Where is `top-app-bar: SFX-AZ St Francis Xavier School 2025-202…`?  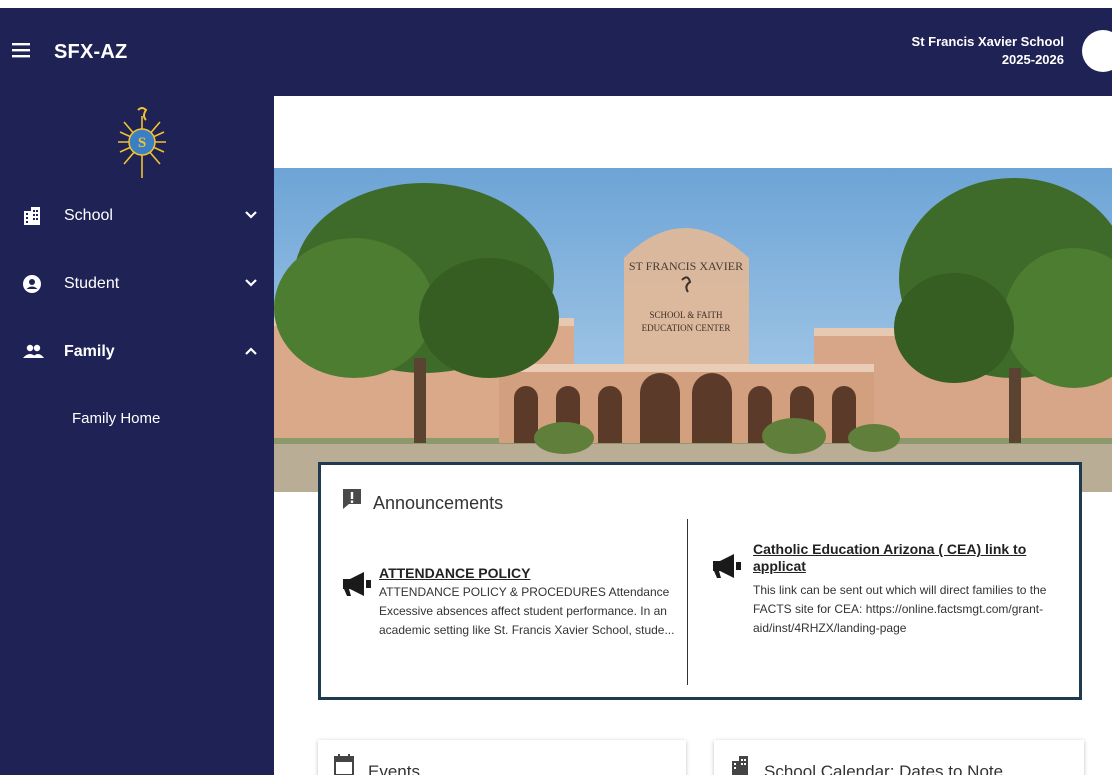 top-app-bar: SFX-AZ St Francis Xavier School 2025-202… is located at coordinates (556, 52).